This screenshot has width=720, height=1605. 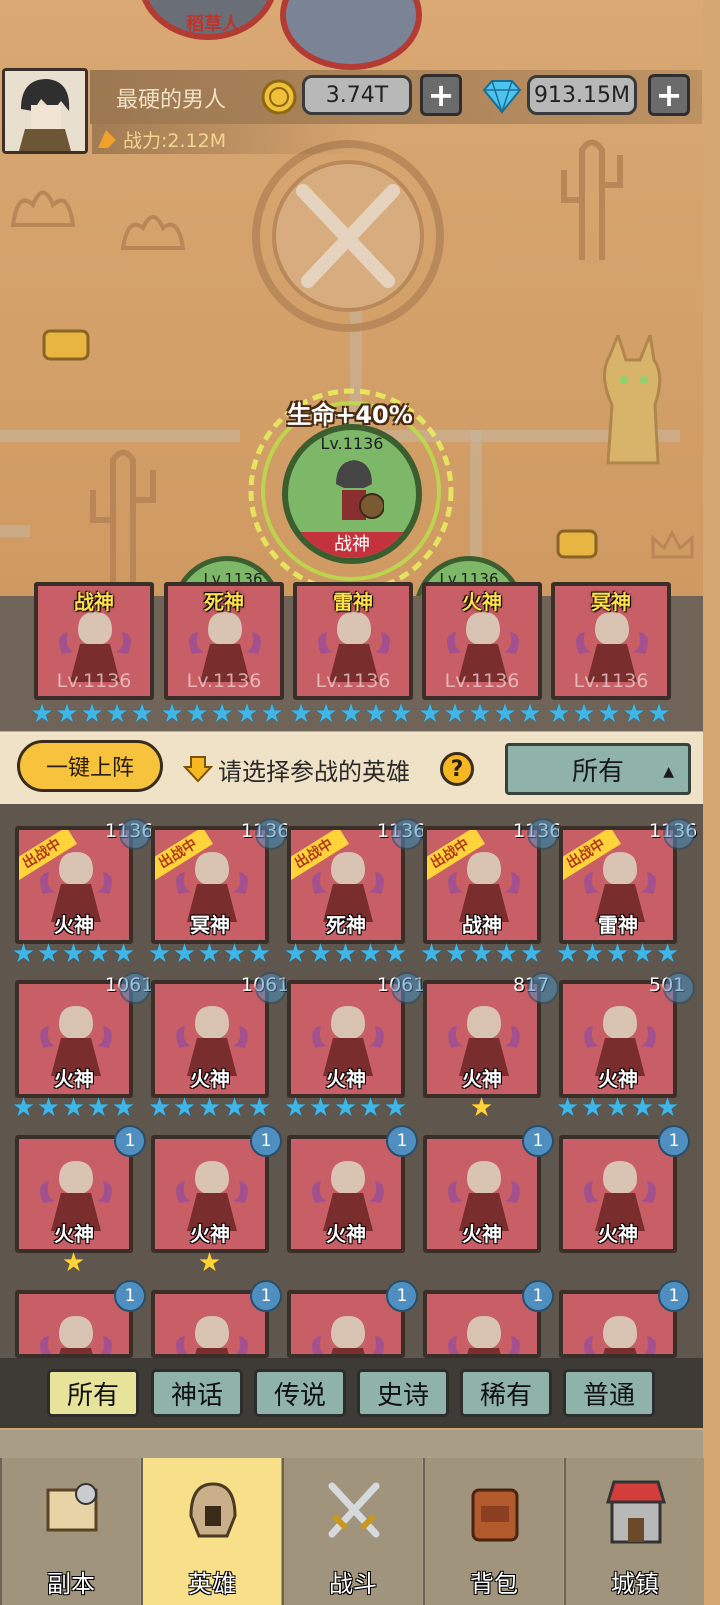 I want to click on hero-name: 火神, so click(x=346, y=1079).